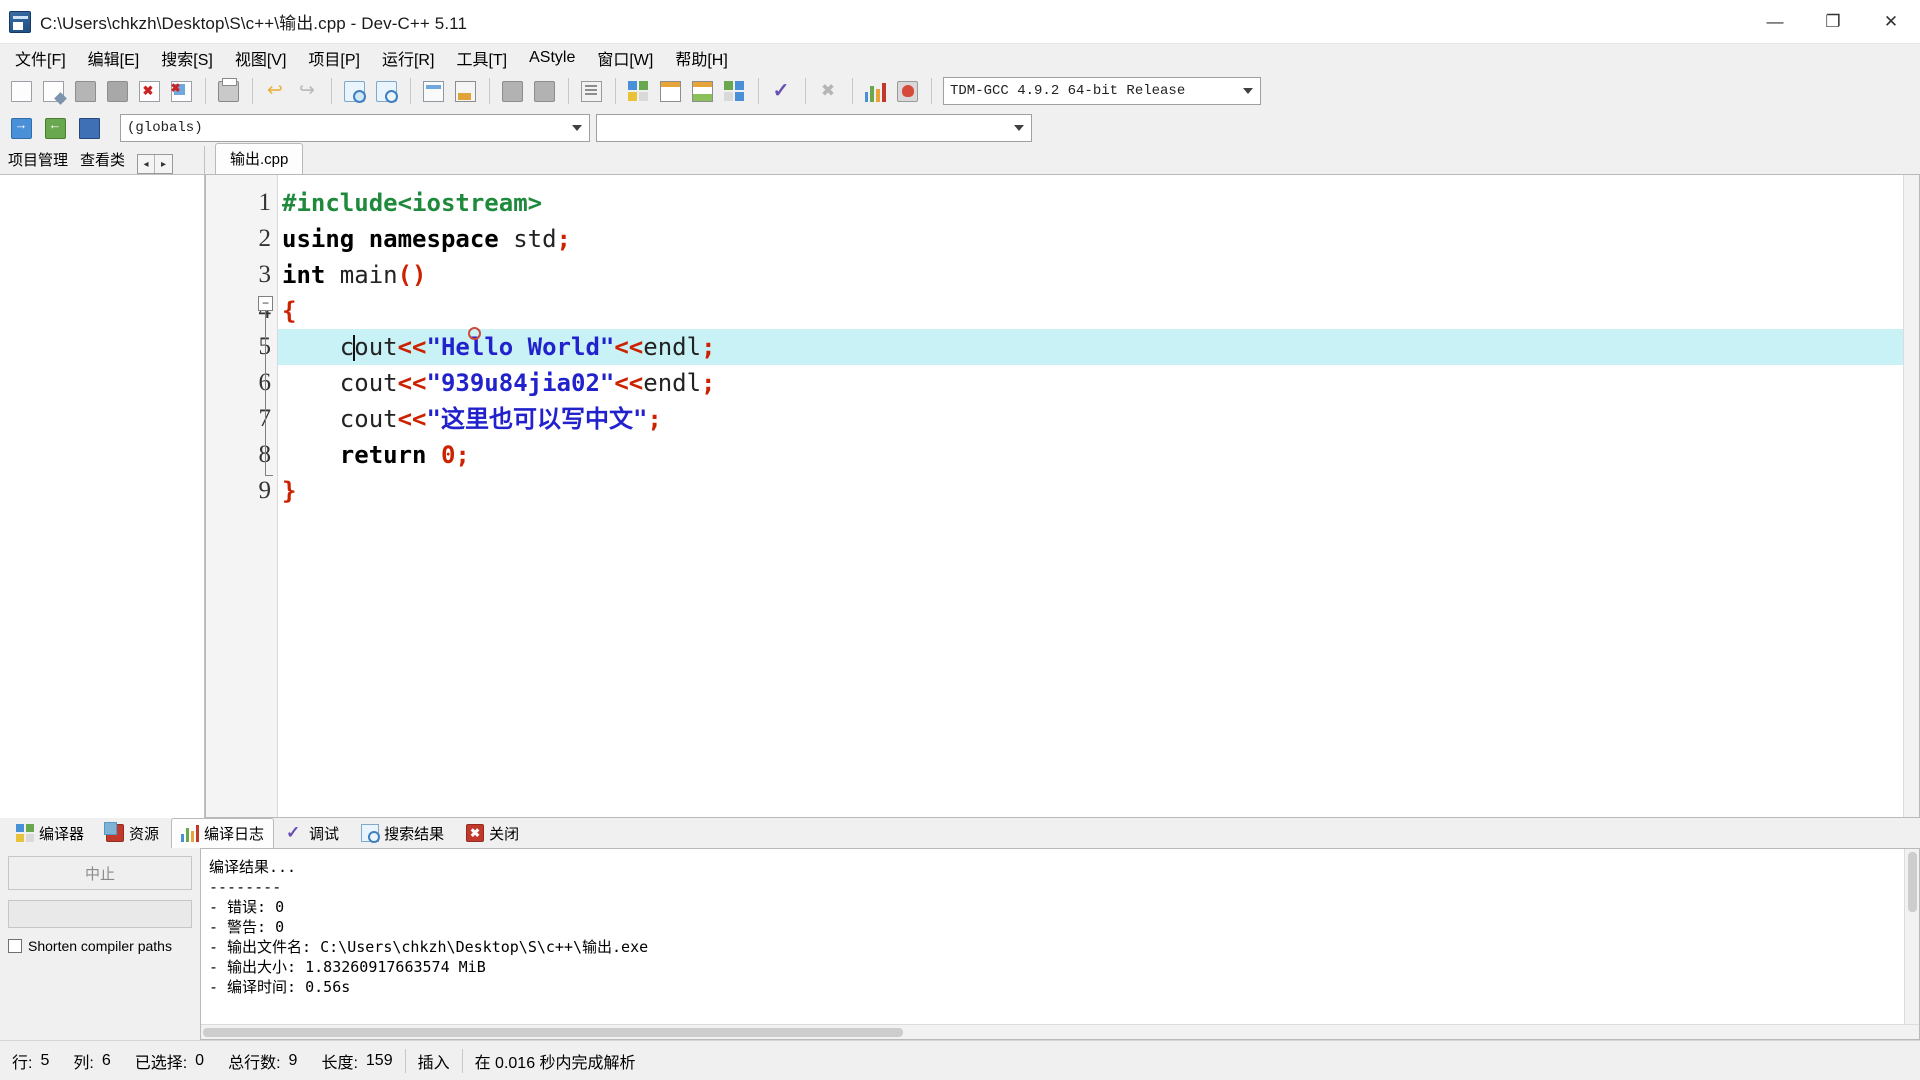  What do you see at coordinates (247, 907) in the screenshot?
I see `log-line: - 错误: 0` at bounding box center [247, 907].